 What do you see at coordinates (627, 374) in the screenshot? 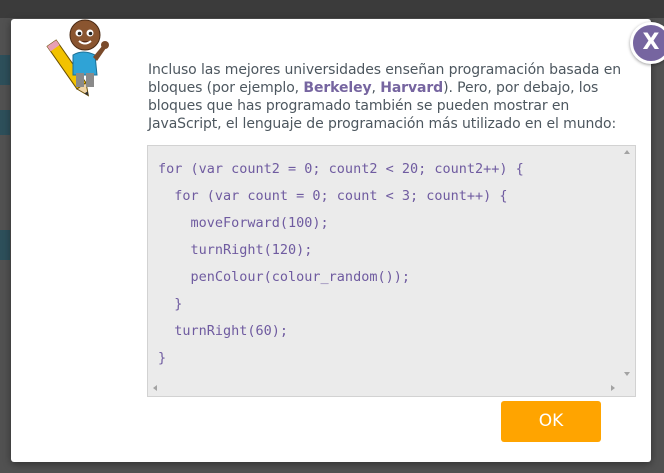
I see `scroll-down-icon` at bounding box center [627, 374].